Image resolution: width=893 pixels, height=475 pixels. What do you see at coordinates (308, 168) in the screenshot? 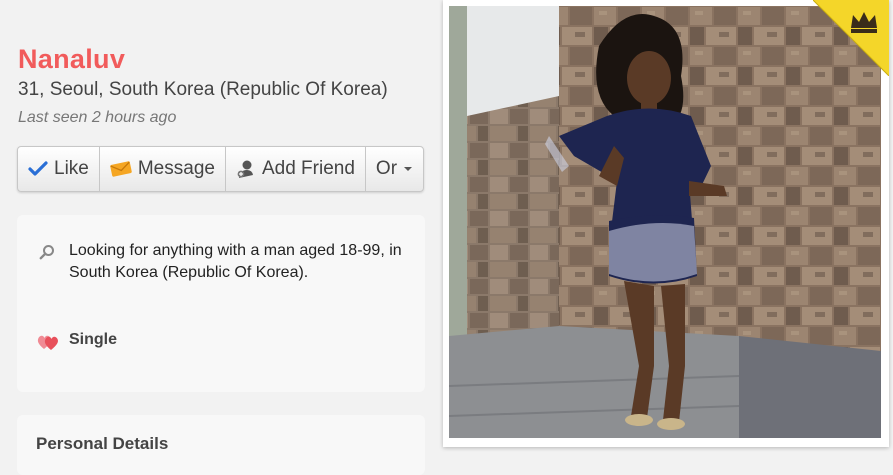
I see `add-friend-label: Add Friend` at bounding box center [308, 168].